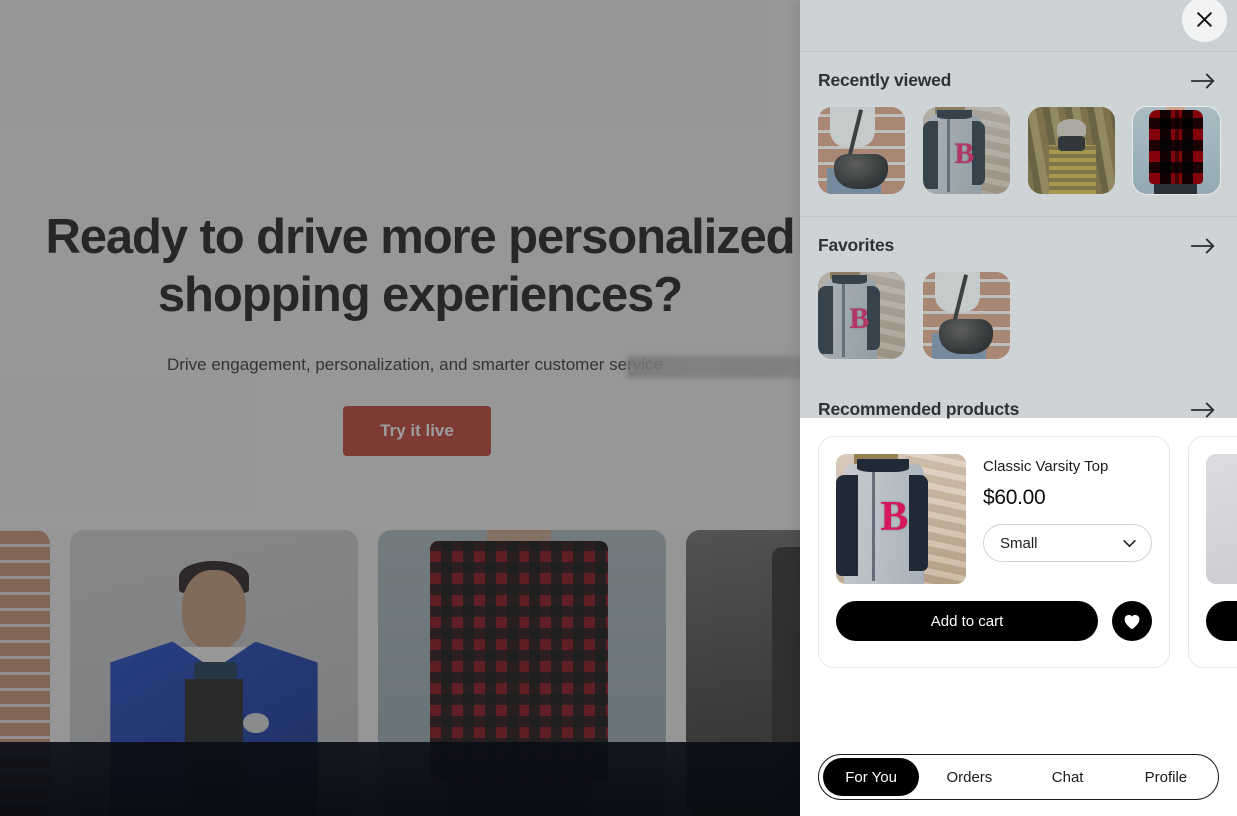 Image resolution: width=1237 pixels, height=816 pixels. What do you see at coordinates (1018, 245) in the screenshot?
I see `section-header: Favorites` at bounding box center [1018, 245].